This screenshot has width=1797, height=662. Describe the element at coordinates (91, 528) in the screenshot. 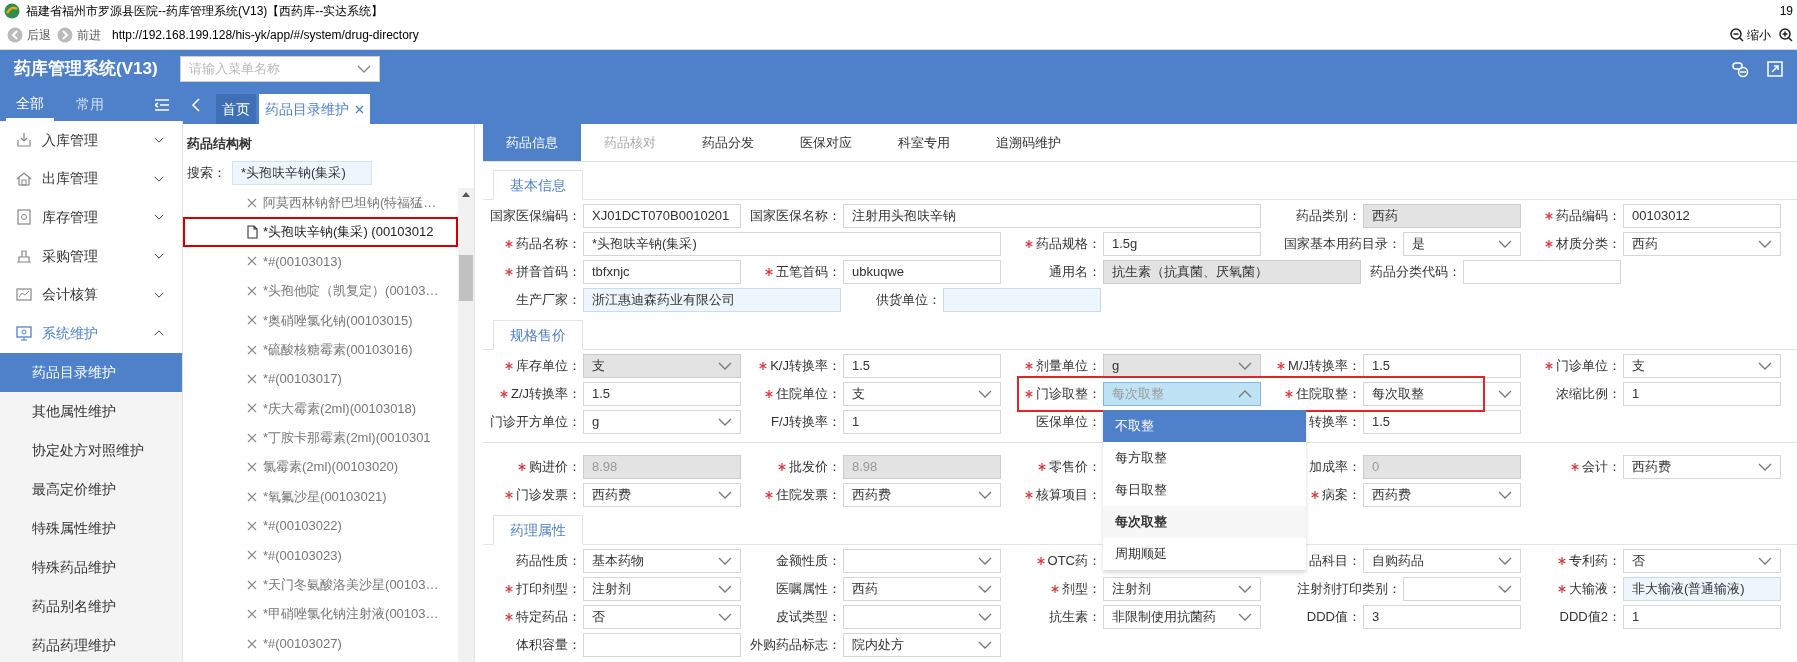

I see `menu-item: 特殊属性维护` at that location.